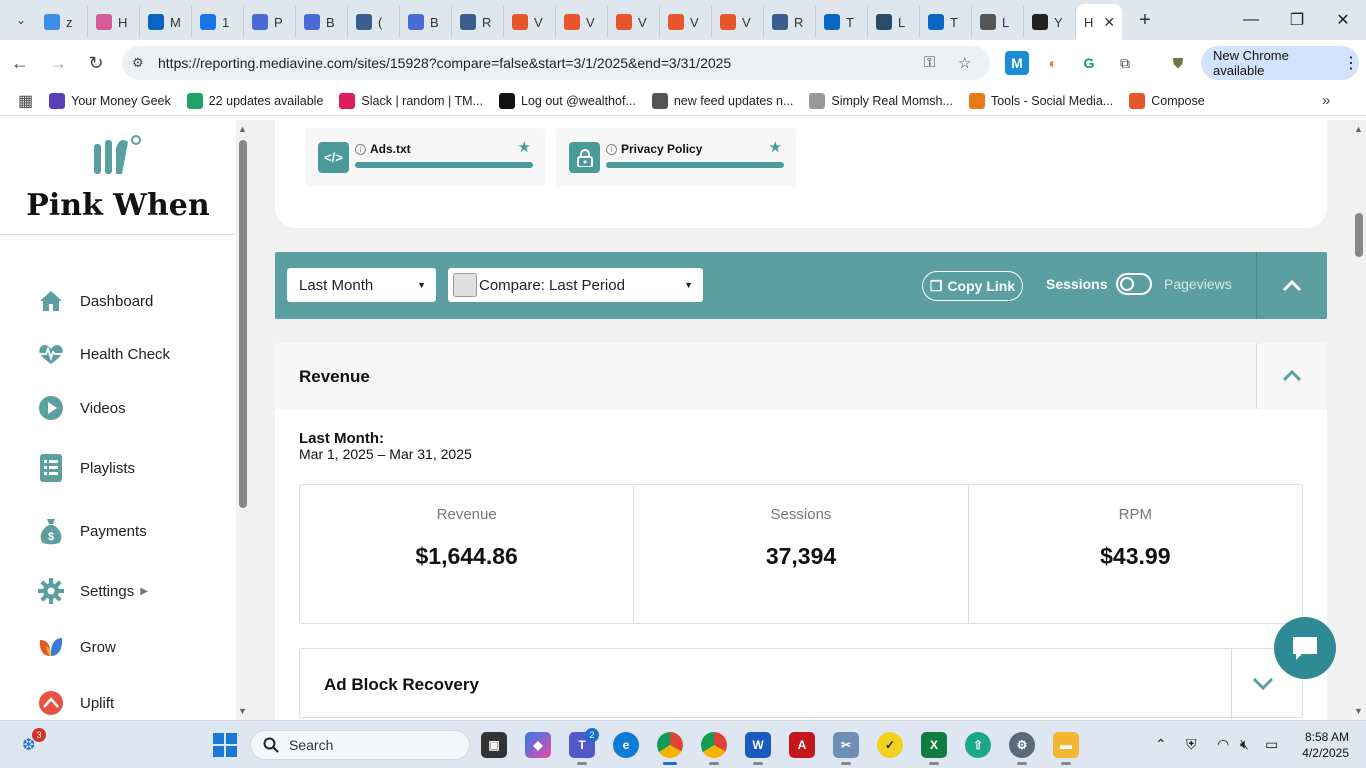  Describe the element at coordinates (1089, 63) in the screenshot. I see `grammarly-icon: G` at that location.